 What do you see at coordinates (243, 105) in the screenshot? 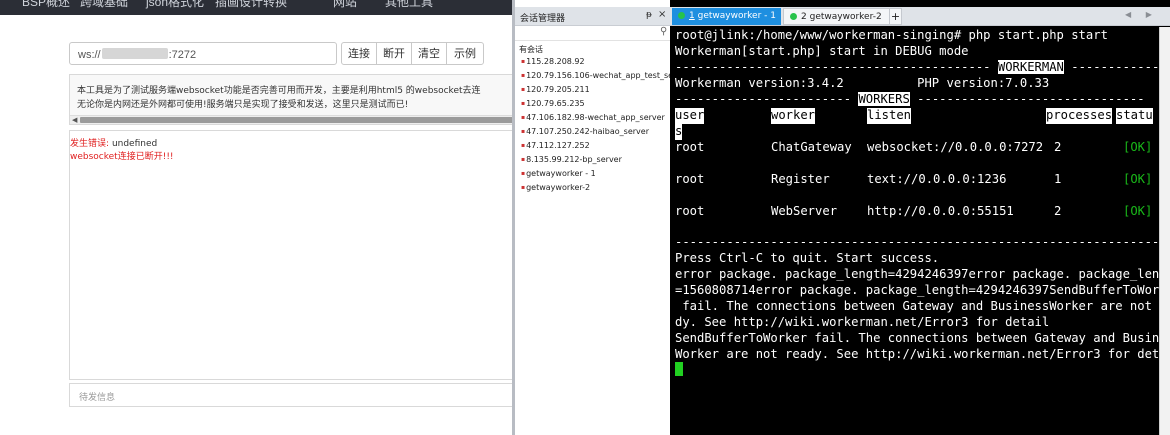
I see `description-line-2: 无论你是内网还是外网都可使用!服务端只是实现了接受和发送，这里只是测试而已!` at bounding box center [243, 105].